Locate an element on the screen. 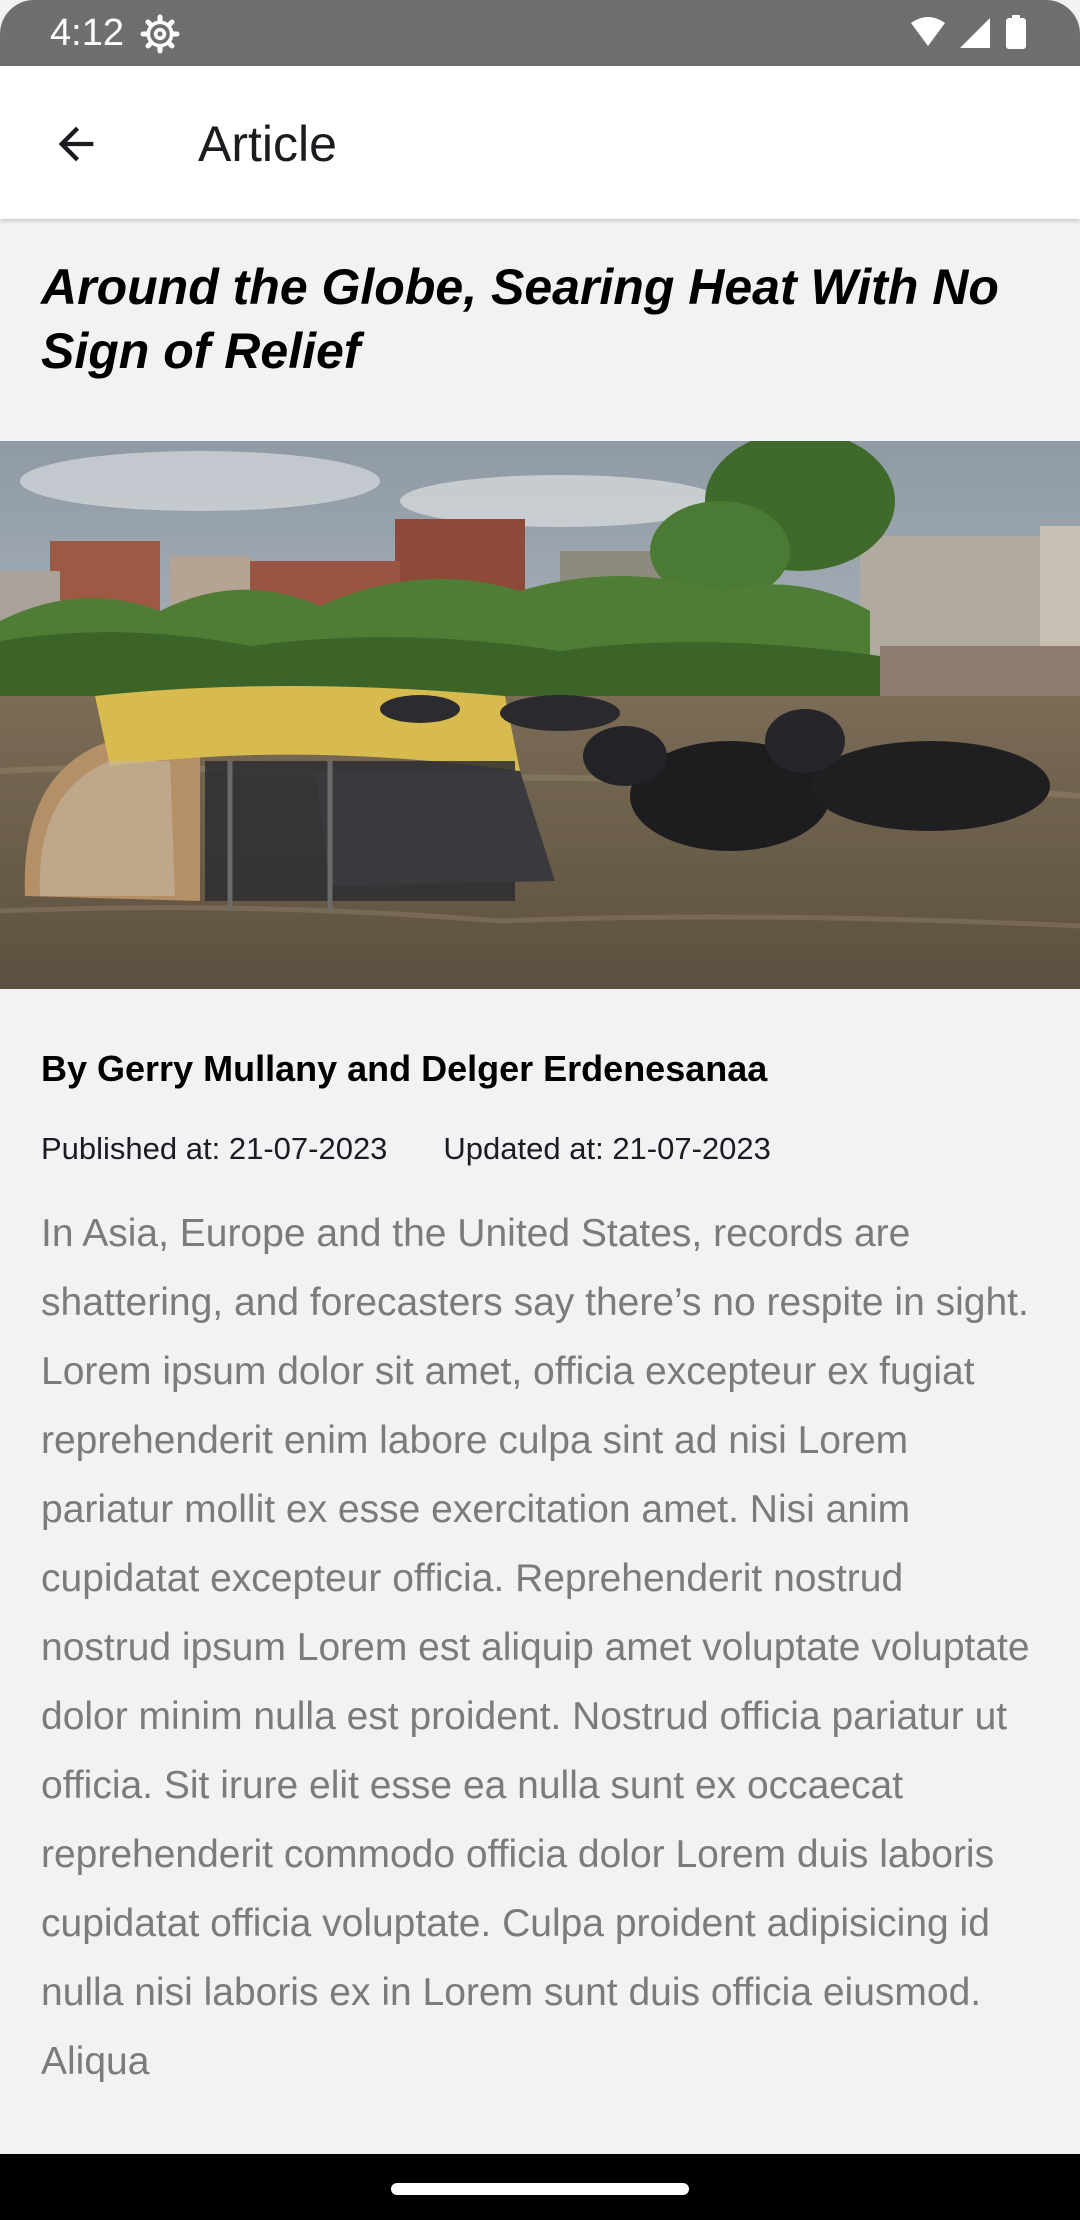 Image resolution: width=1080 pixels, height=2220 pixels. navigation-bar is located at coordinates (540, 2187).